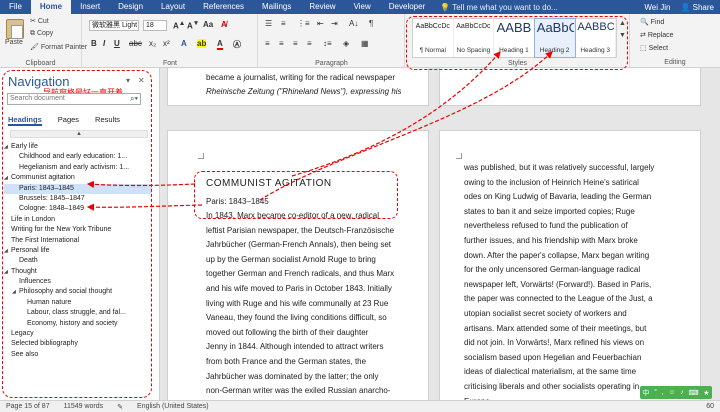 The height and width of the screenshot is (412, 720). Describe the element at coordinates (365, 43) in the screenshot. I see `borders-icon: ▦` at that location.